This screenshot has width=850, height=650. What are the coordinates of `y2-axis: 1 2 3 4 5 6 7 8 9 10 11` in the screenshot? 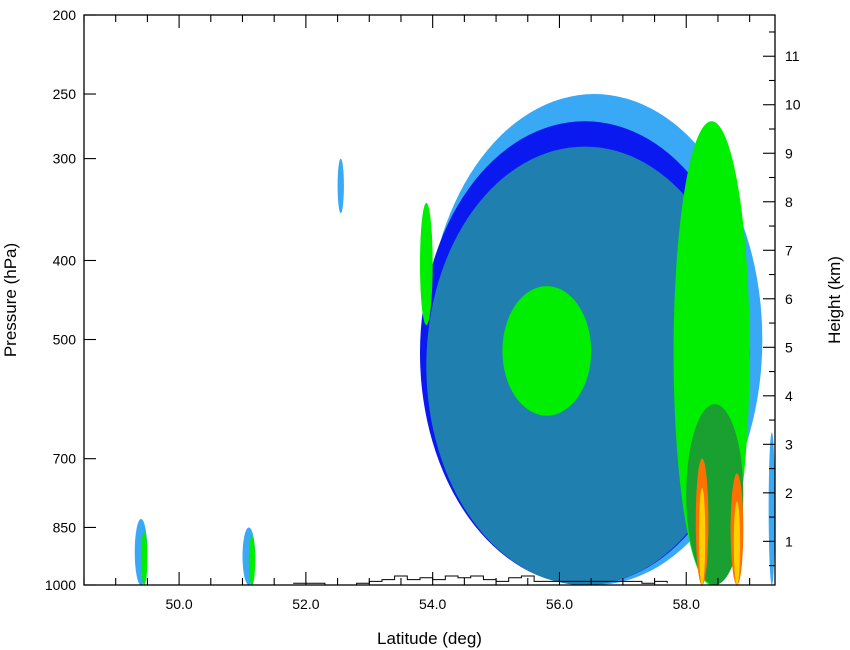 It's located at (782, 299).